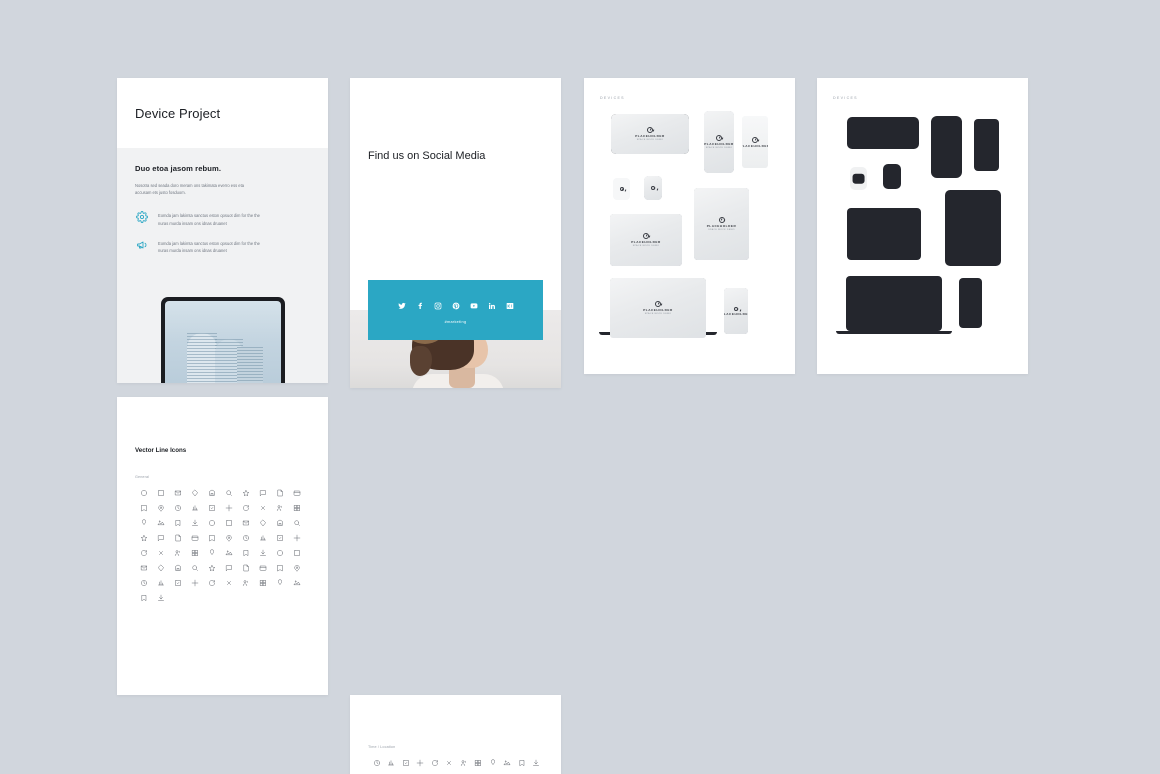  I want to click on card-devices-dark: DEVICES, so click(922, 226).